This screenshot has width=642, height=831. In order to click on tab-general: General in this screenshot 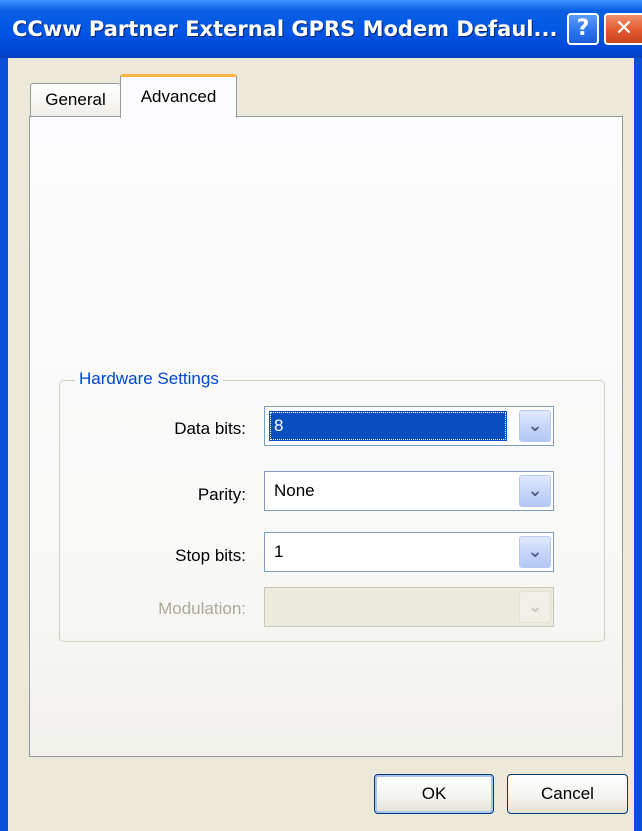, I will do `click(75, 100)`.